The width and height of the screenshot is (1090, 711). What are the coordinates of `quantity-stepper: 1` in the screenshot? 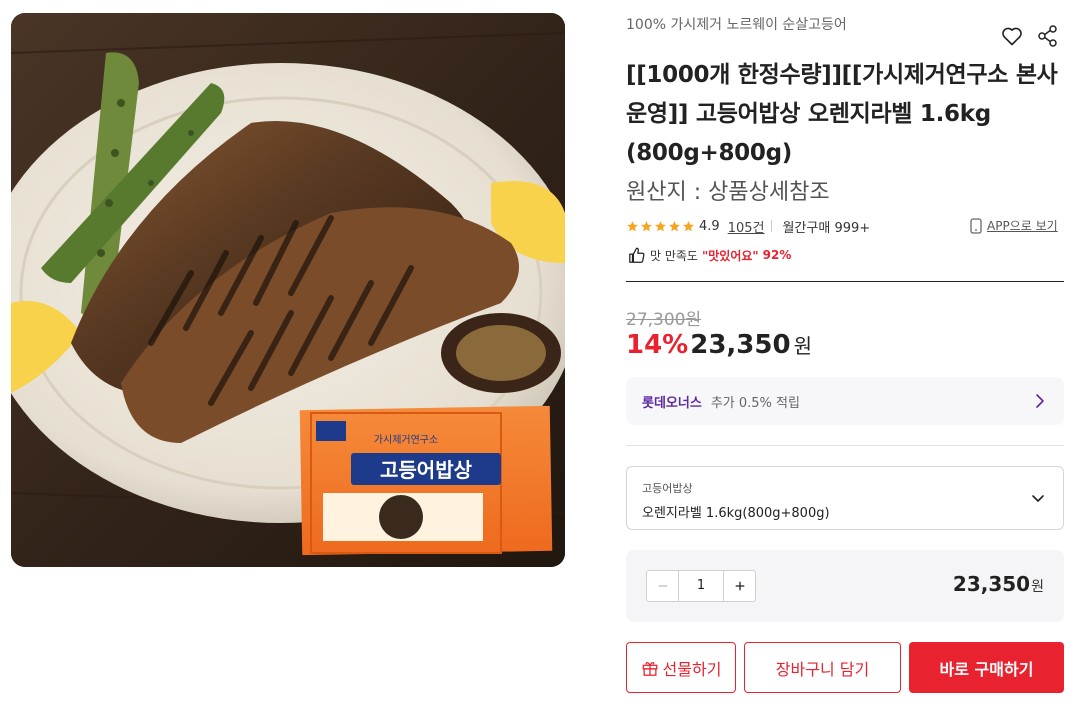 It's located at (701, 586).